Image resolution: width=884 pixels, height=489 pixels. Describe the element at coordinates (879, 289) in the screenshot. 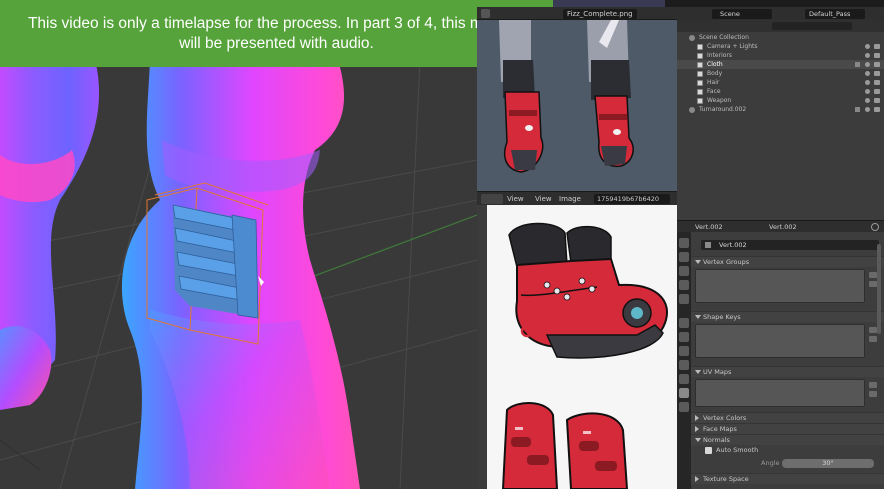

I see `properties-scrollbar` at that location.